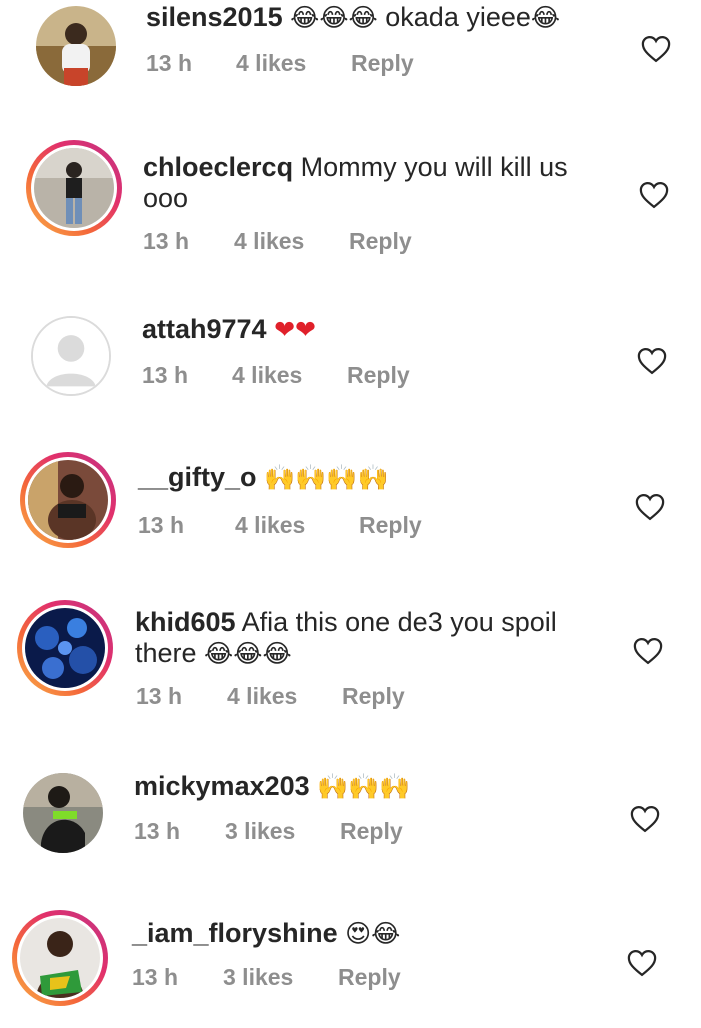 The height and width of the screenshot is (1028, 701). What do you see at coordinates (185, 622) in the screenshot?
I see `comment-username: khid605` at bounding box center [185, 622].